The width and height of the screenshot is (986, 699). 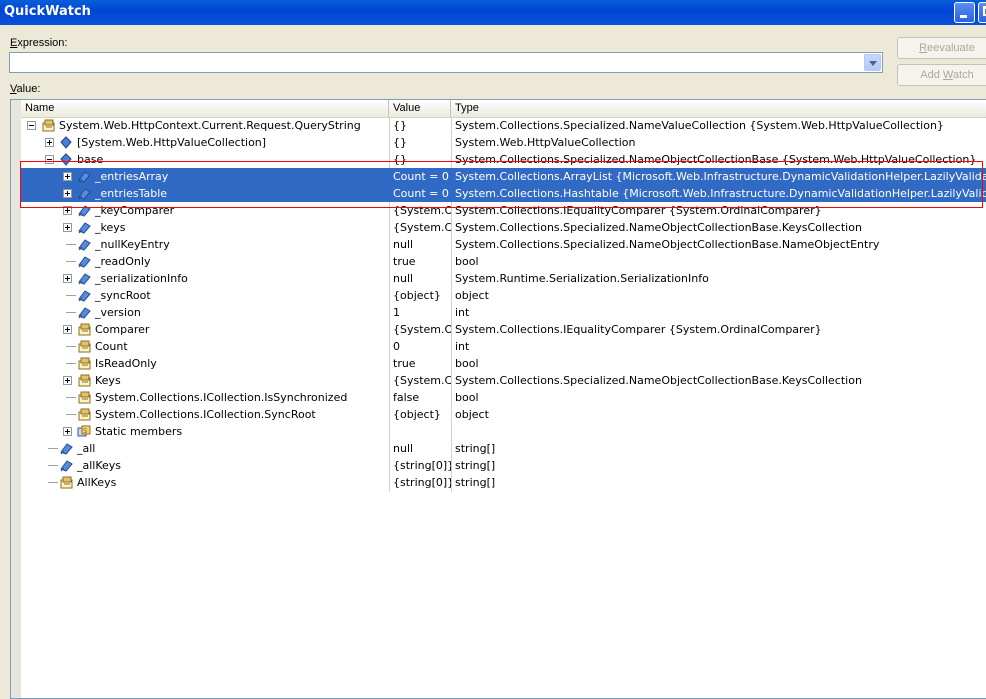 I want to click on type-cell: System.Web.HttpValueCollection, so click(x=545, y=142).